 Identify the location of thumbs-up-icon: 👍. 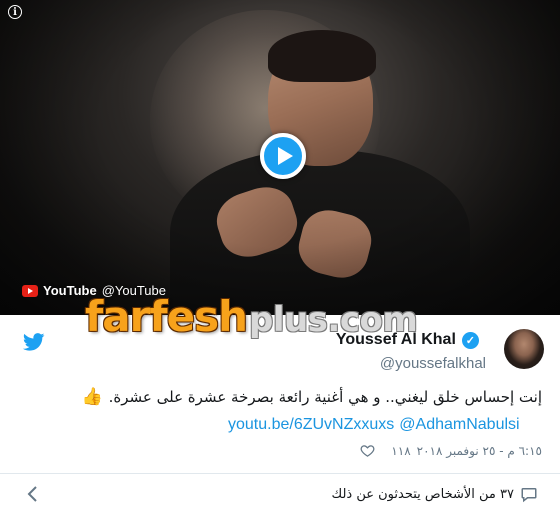
(92, 397).